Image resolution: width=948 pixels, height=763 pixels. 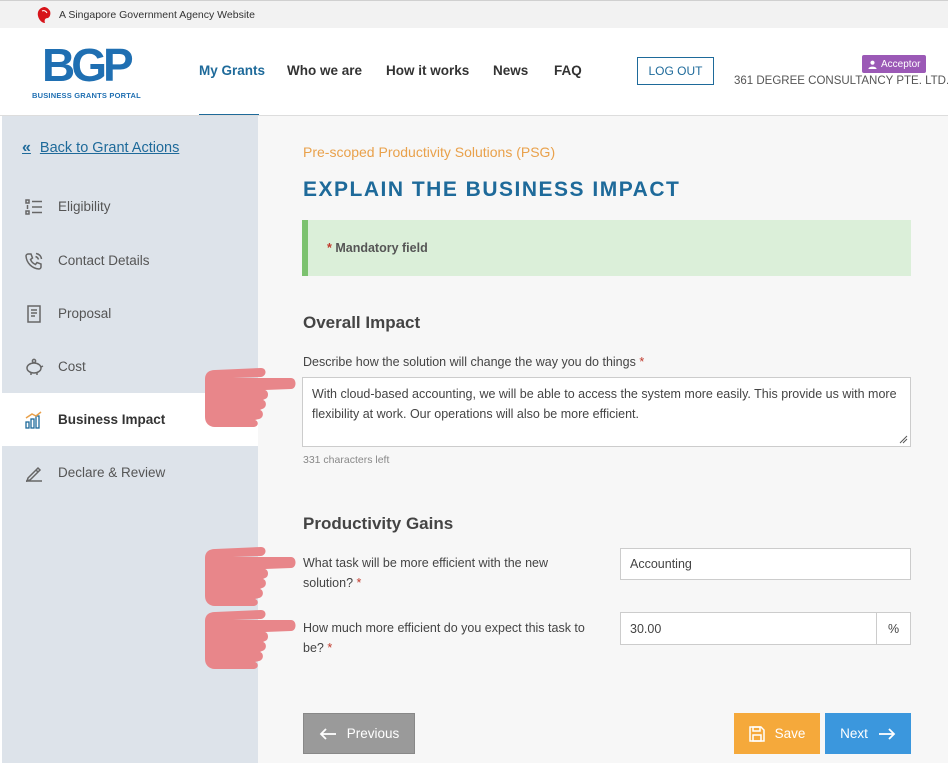 I want to click on nav-news: News, so click(x=510, y=70).